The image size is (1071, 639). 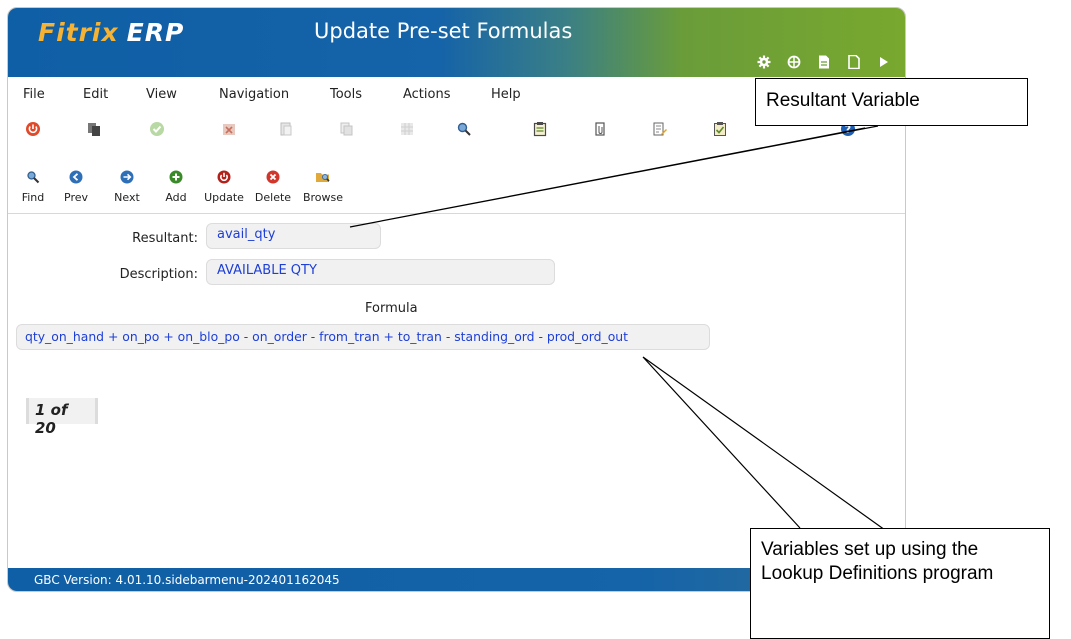 I want to click on duplicate-icon, so click(x=346, y=129).